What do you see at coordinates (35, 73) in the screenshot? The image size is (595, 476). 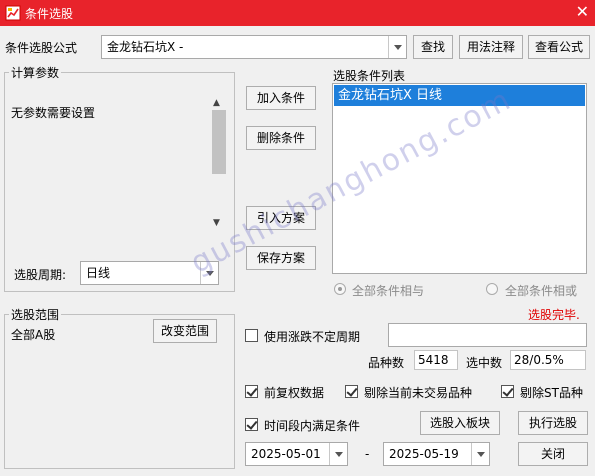 I see `params-legend: 计算参数` at bounding box center [35, 73].